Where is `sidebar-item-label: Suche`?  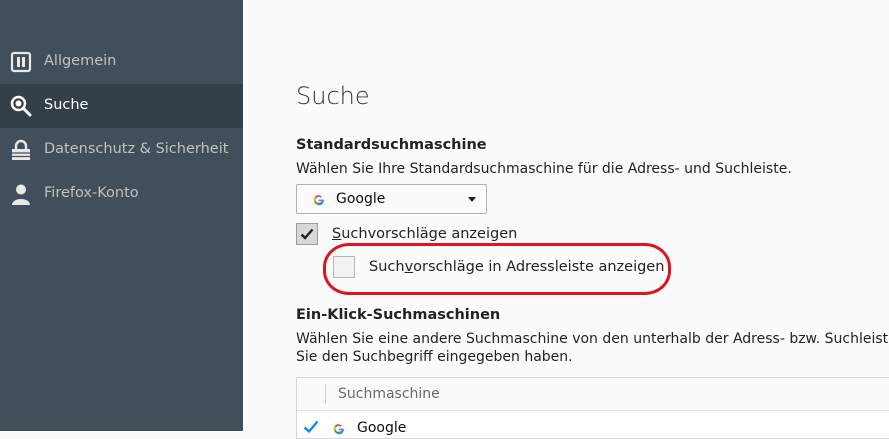 sidebar-item-label: Suche is located at coordinates (66, 105).